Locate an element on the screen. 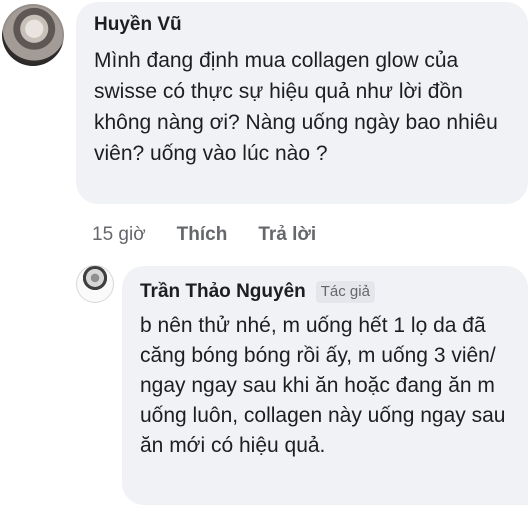 The width and height of the screenshot is (532, 505). comment-time: 15 giờ is located at coordinates (119, 235).